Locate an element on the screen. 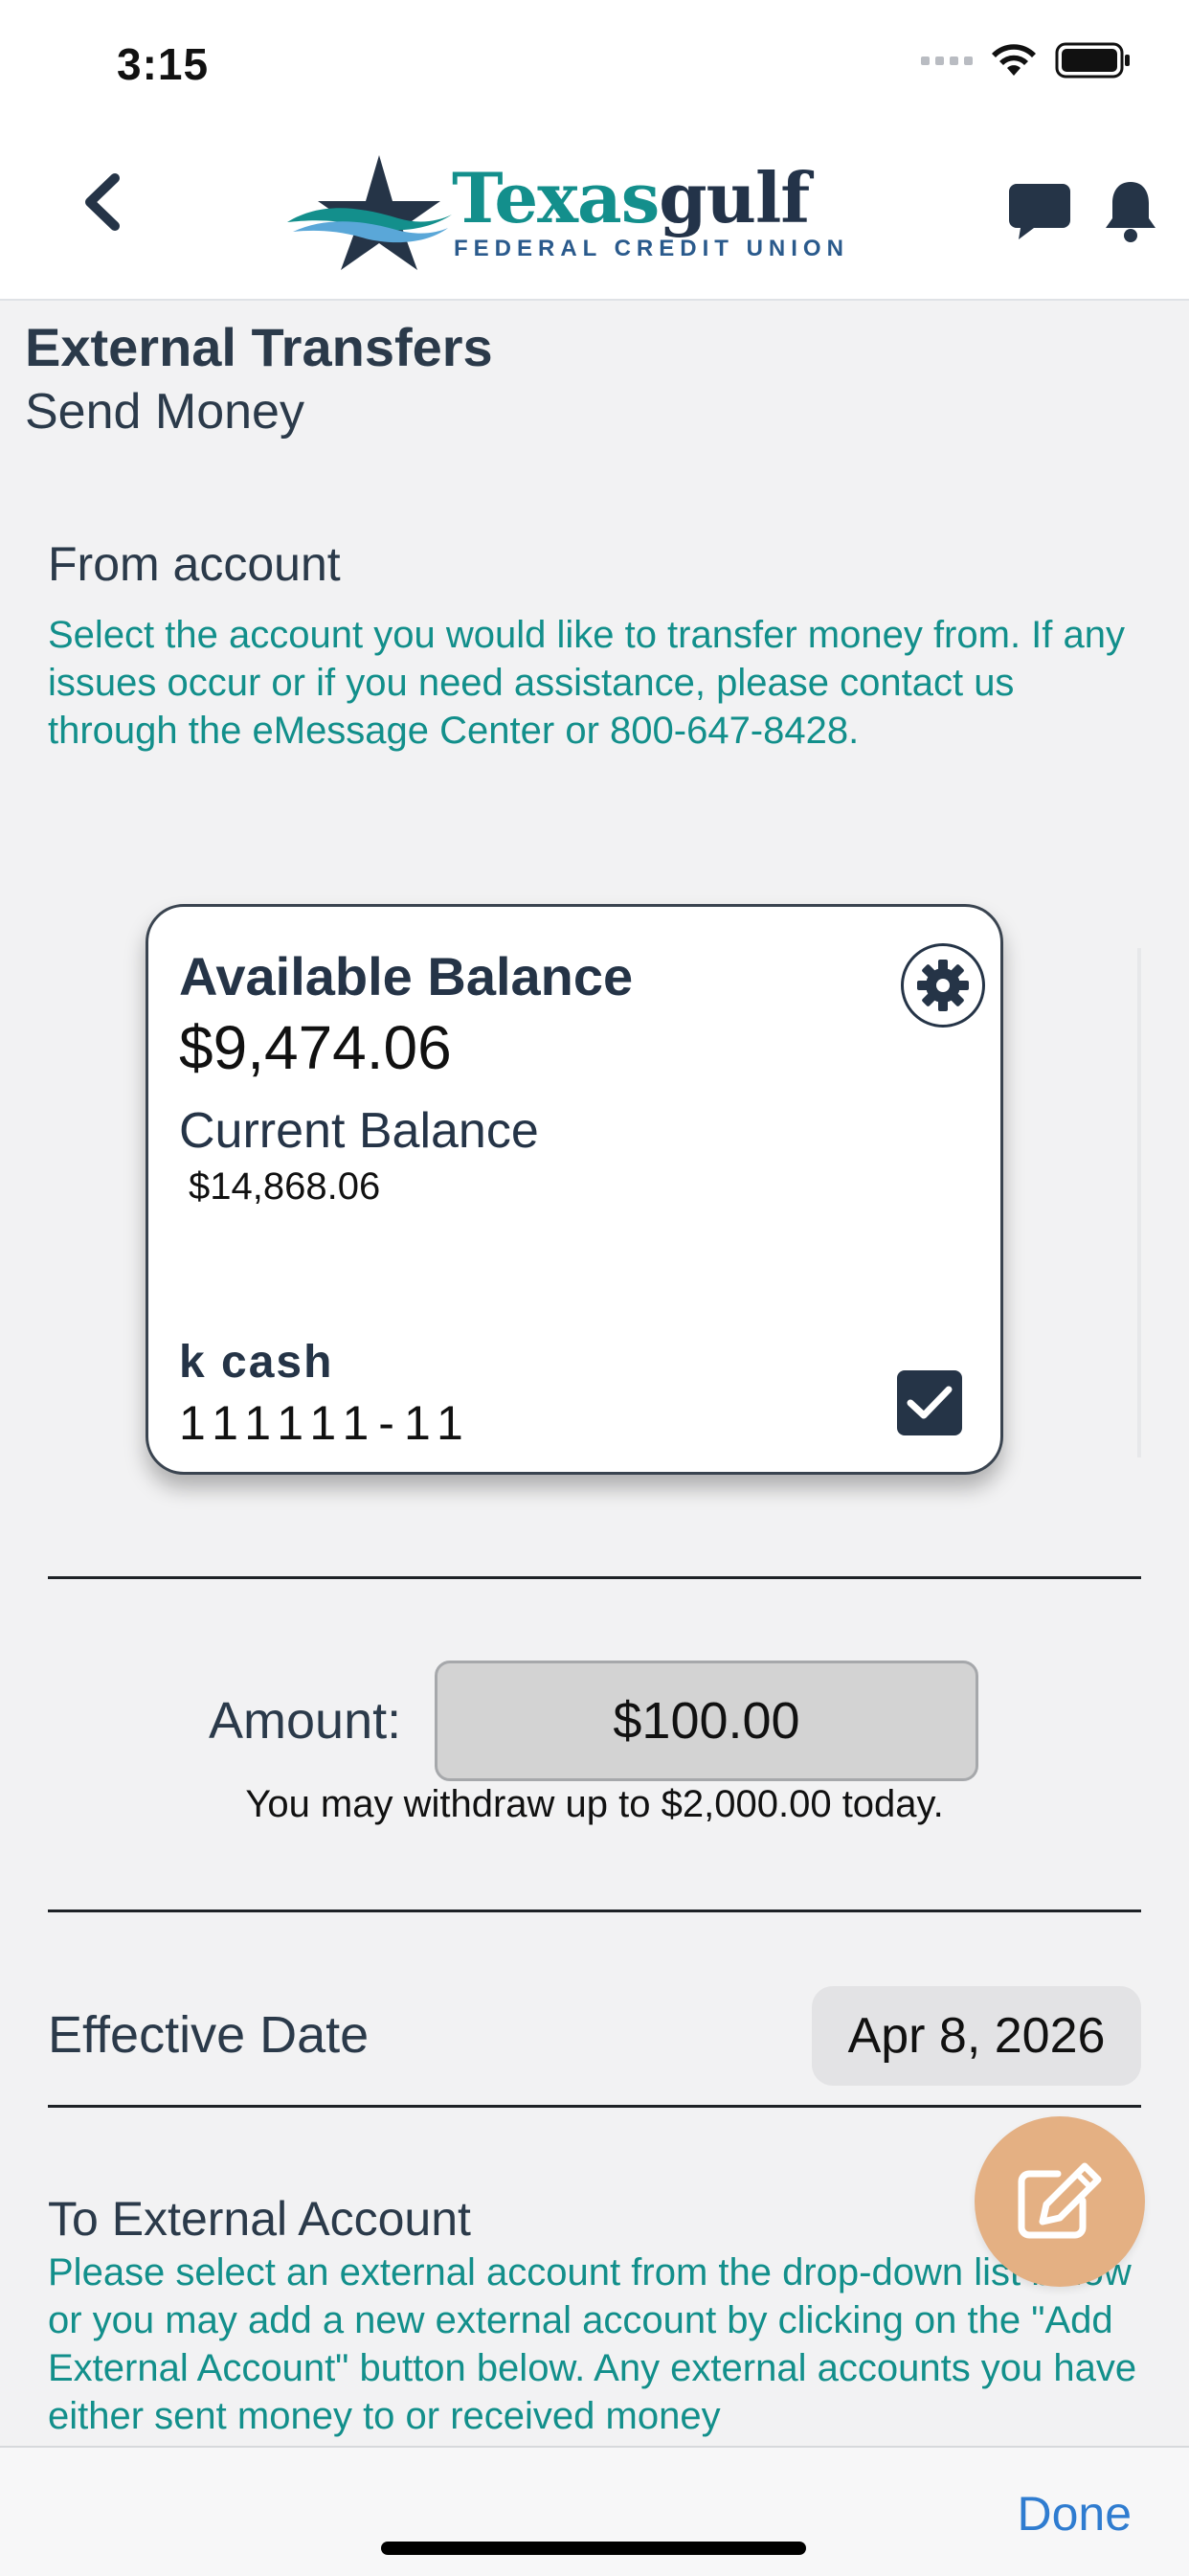 The image size is (1189, 2576). current-balance-value: $14,868.06 is located at coordinates (285, 1186).